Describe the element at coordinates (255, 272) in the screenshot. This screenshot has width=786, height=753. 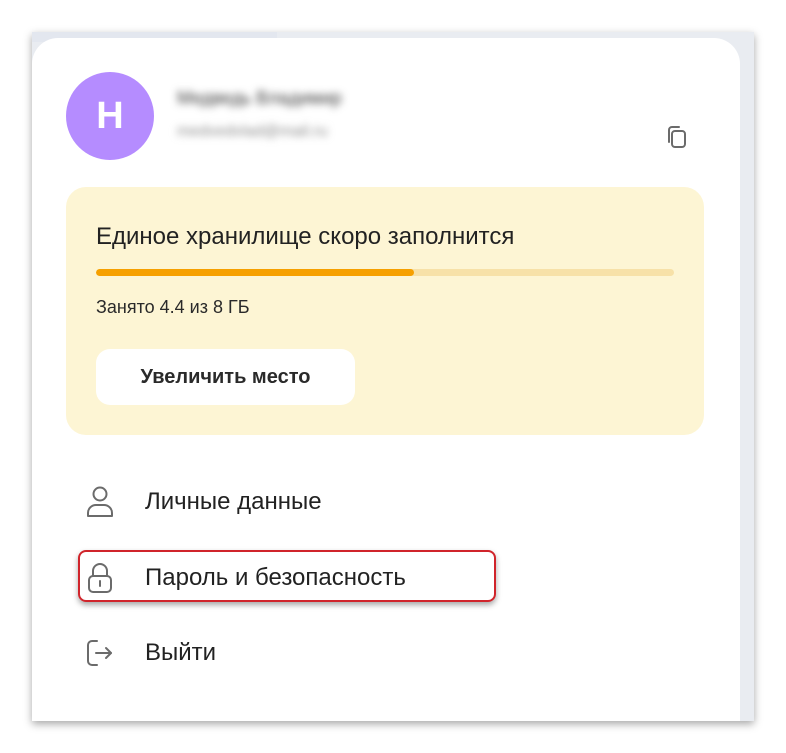
I see `storage-progress-fill` at that location.